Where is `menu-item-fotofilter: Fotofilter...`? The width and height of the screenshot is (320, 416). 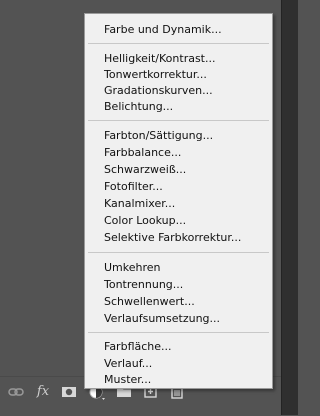
menu-item-fotofilter: Fotofilter... is located at coordinates (133, 187).